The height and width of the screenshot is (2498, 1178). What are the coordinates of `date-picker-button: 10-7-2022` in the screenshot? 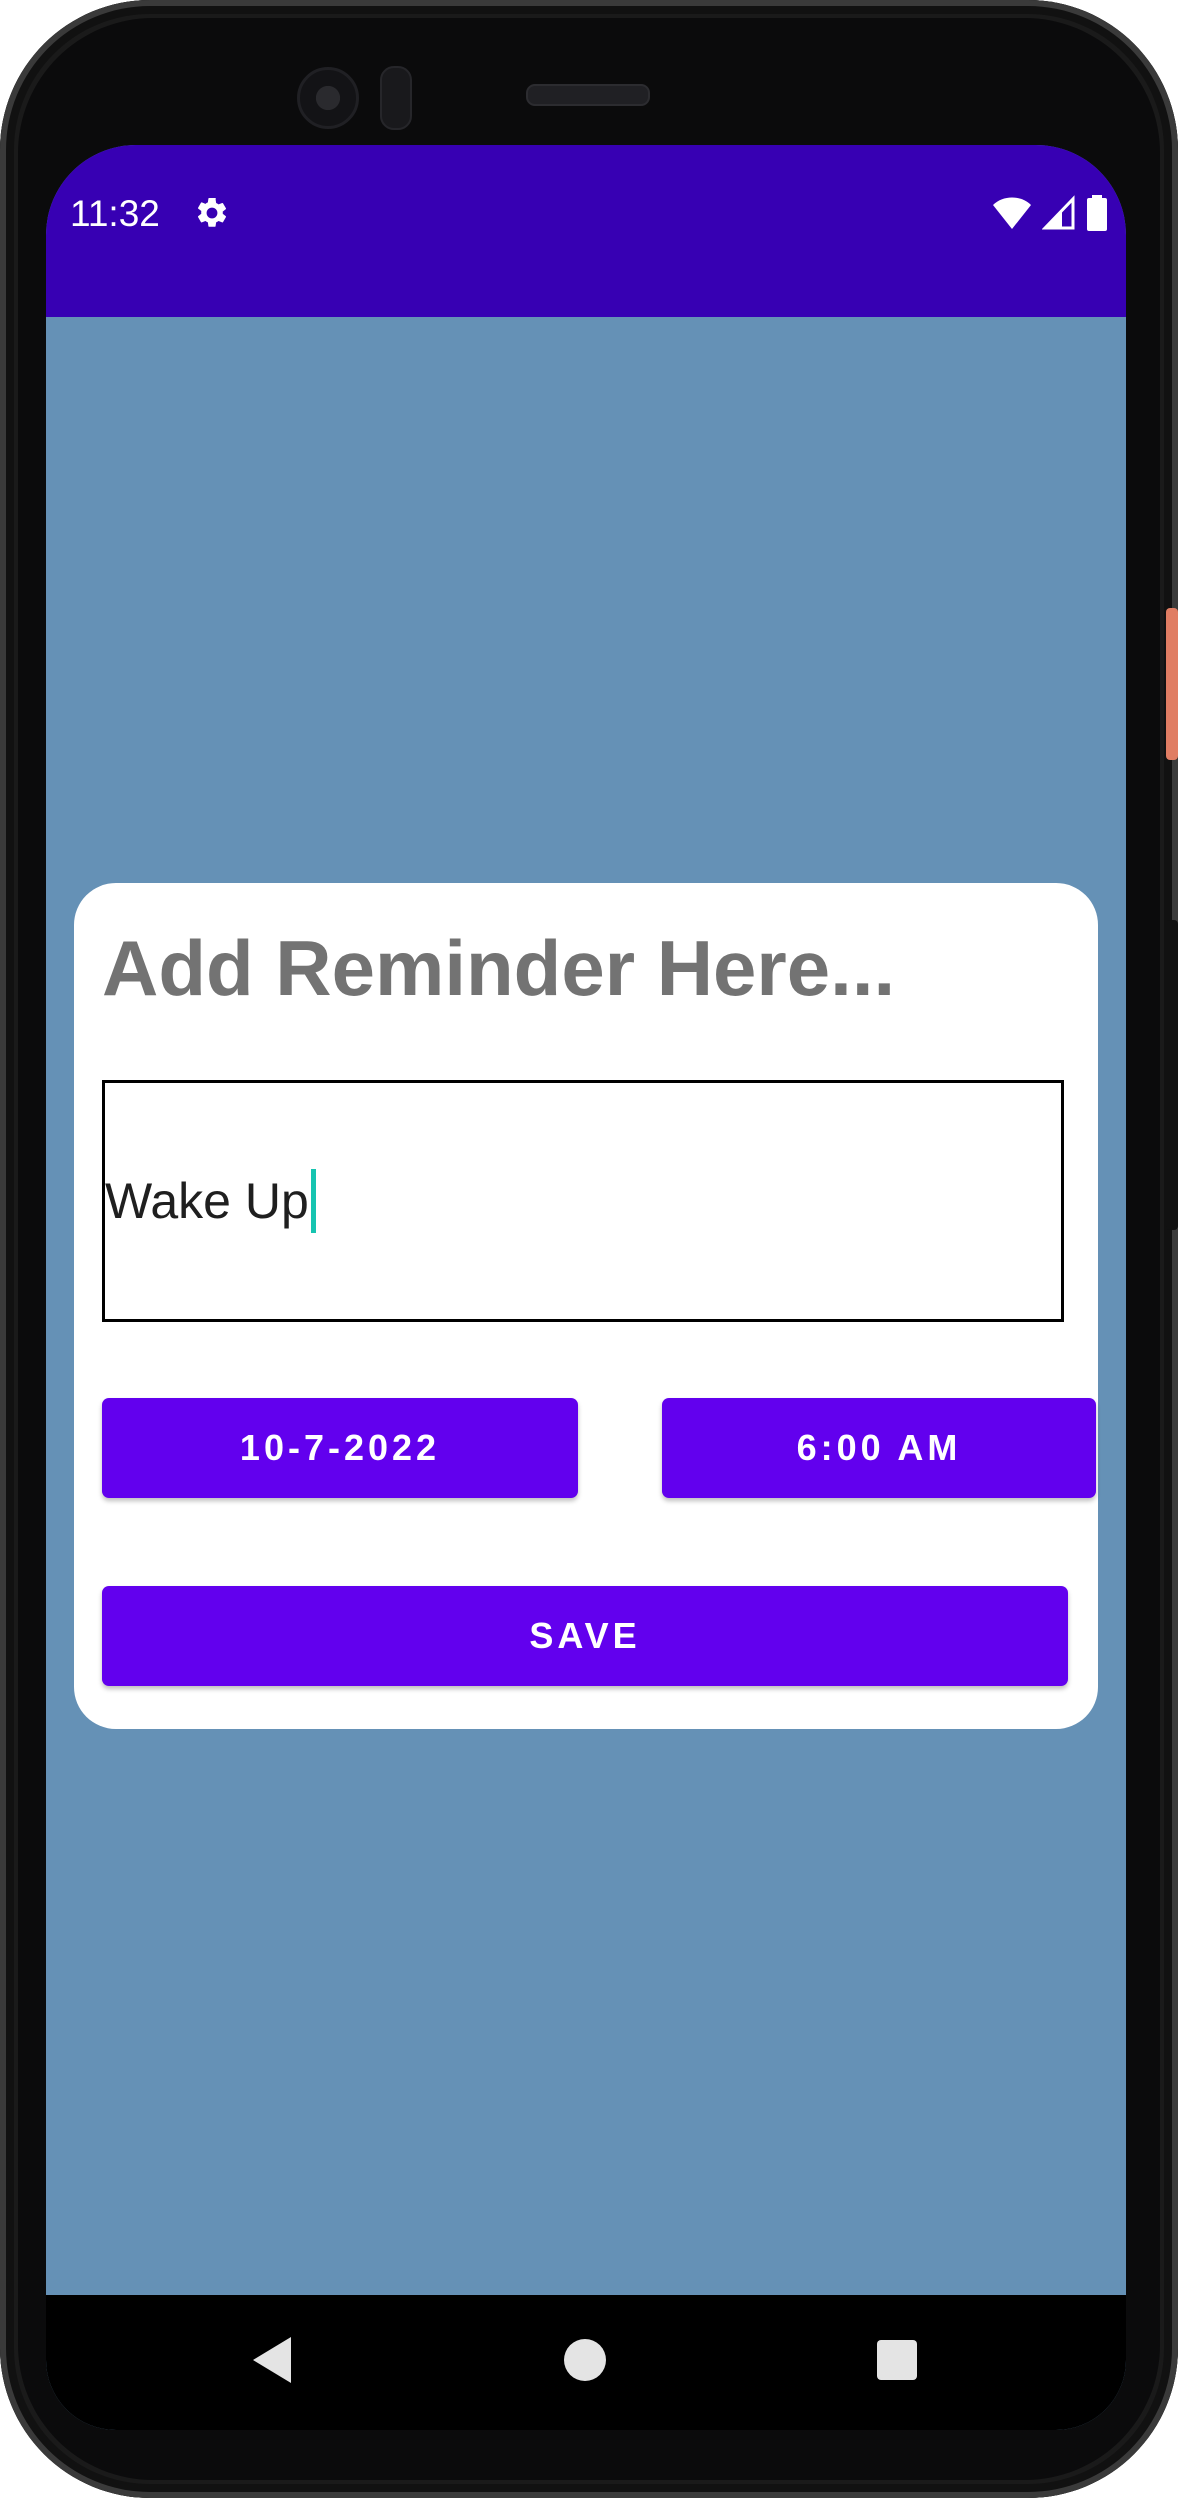 It's located at (340, 1448).